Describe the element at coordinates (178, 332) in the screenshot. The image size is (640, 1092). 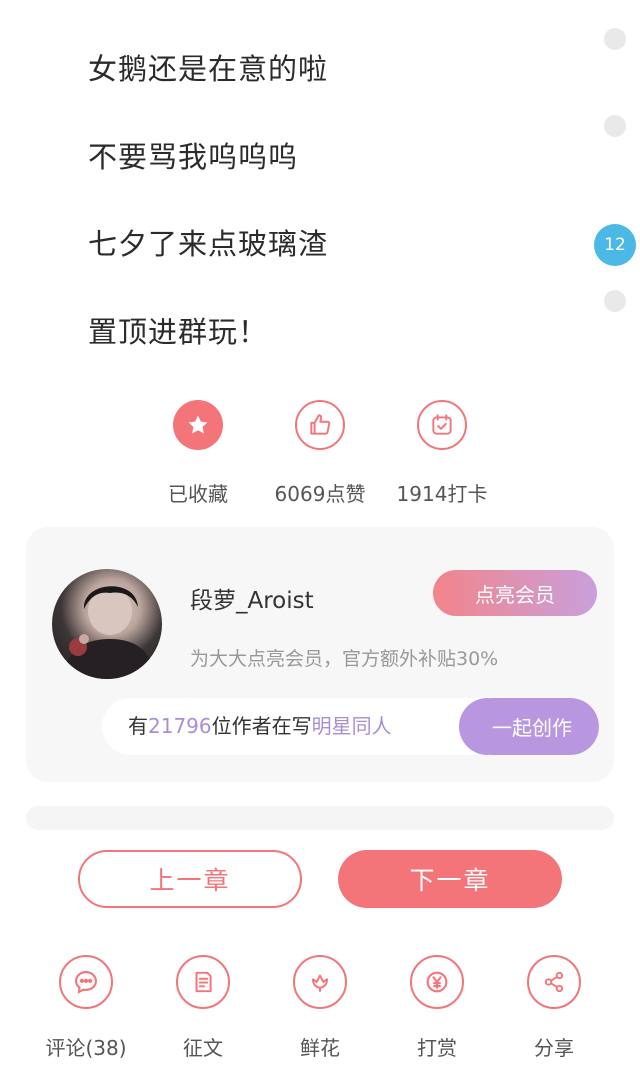
I see `paragraph-4: 置顶进群玩！` at that location.